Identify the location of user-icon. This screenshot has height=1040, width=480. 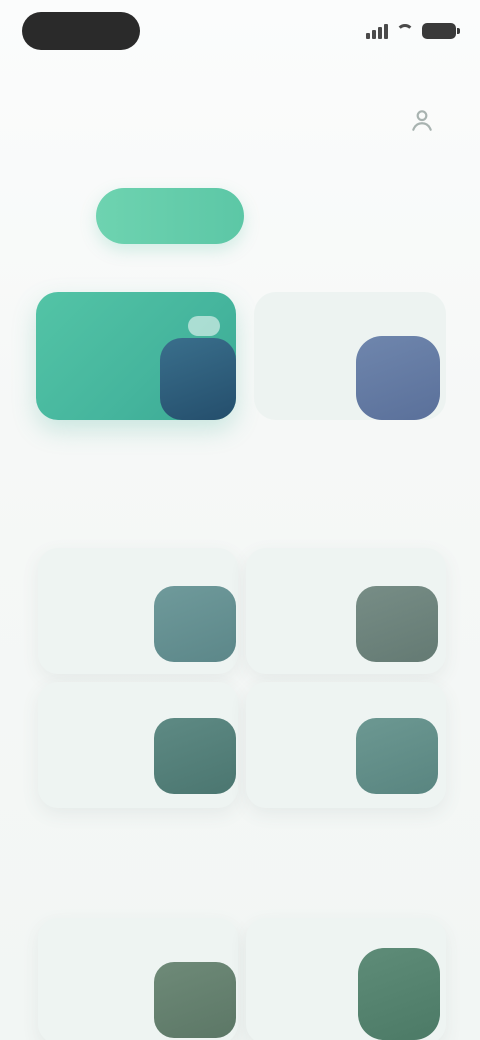
(422, 120).